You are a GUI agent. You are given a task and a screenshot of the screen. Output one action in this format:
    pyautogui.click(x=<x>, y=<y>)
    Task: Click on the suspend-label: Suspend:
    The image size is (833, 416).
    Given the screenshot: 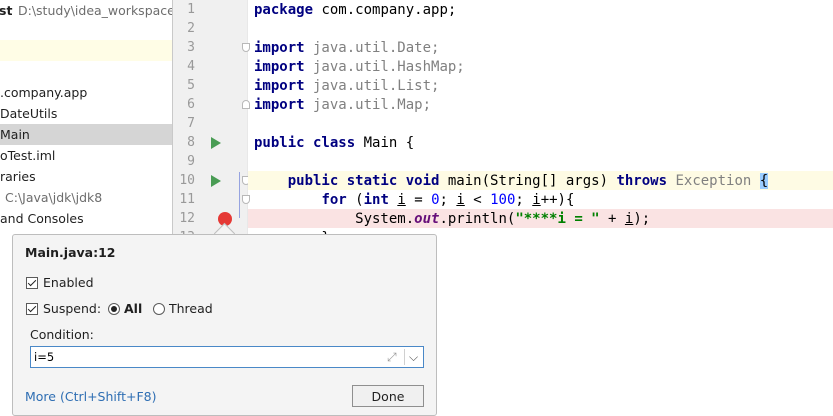 What is the action you would take?
    pyautogui.click(x=72, y=308)
    